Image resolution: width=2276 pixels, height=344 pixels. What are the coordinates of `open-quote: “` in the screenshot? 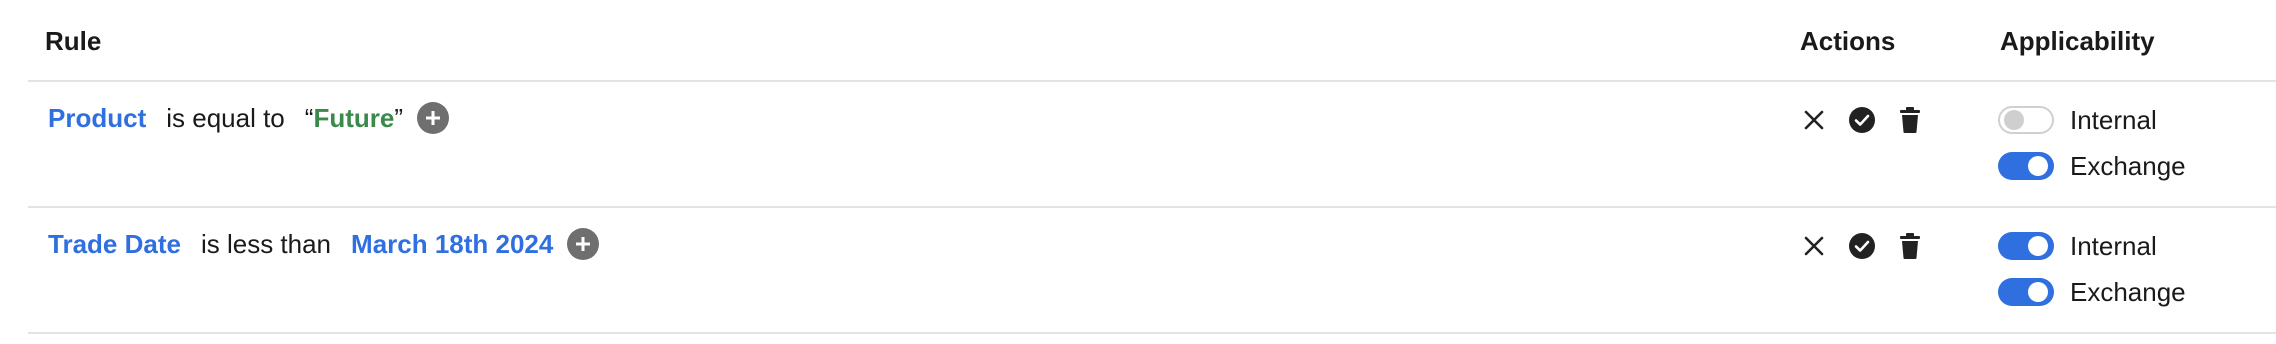 It's located at (309, 117).